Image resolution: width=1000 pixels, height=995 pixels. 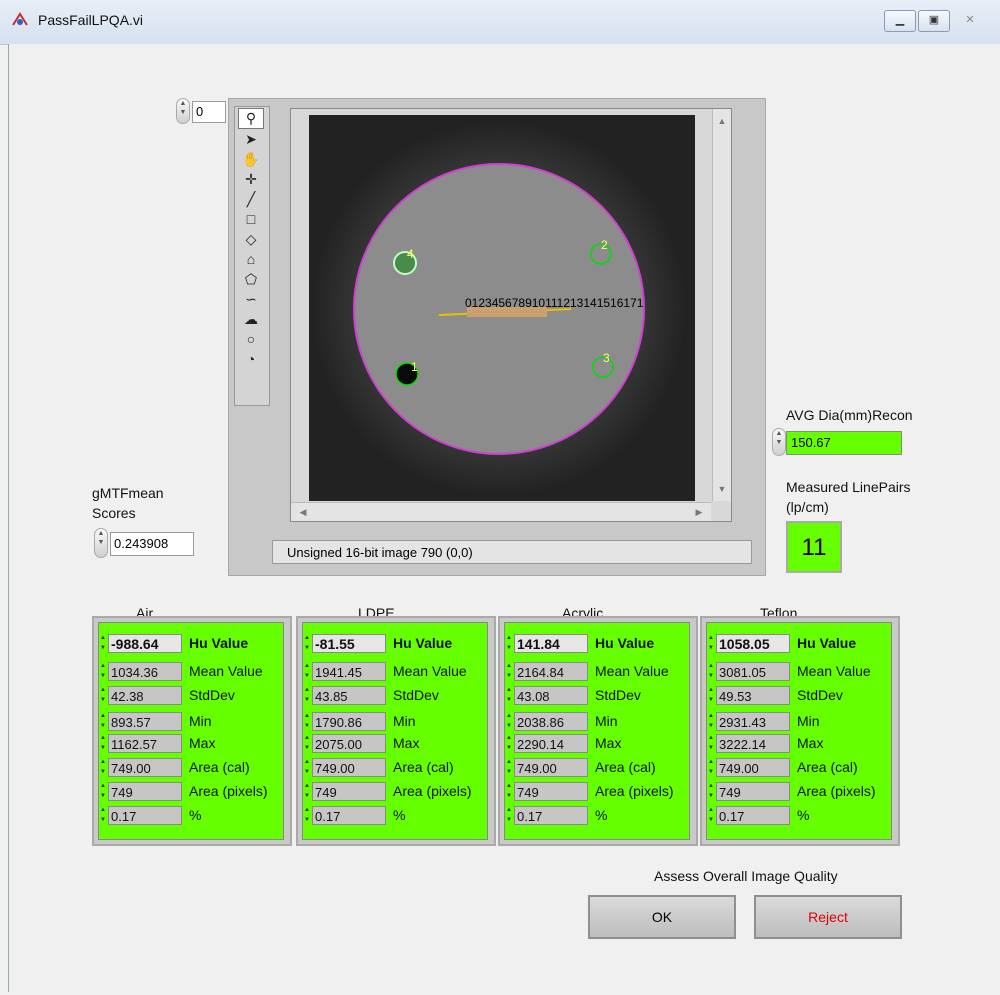 I want to click on stats-row: ▲ ▼ 2290.14 Max, so click(x=597, y=743).